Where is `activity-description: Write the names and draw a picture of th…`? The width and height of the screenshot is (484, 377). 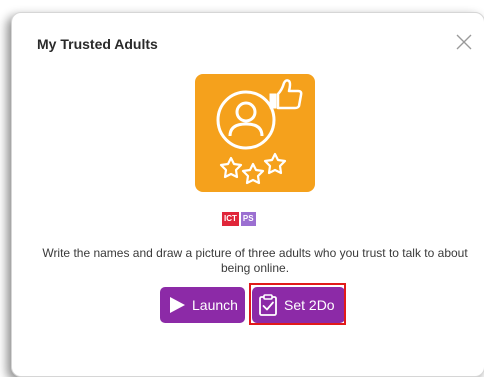
activity-description: Write the names and draw a picture of th… is located at coordinates (255, 260).